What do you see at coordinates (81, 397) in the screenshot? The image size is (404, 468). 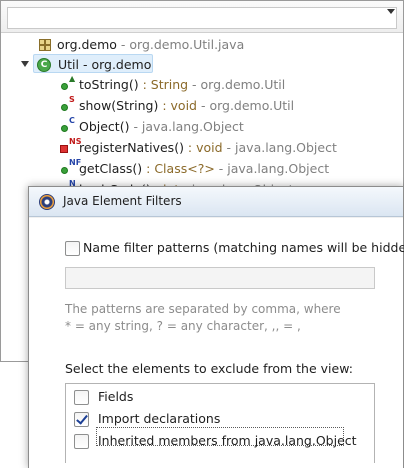 I see `fields-checkbox` at bounding box center [81, 397].